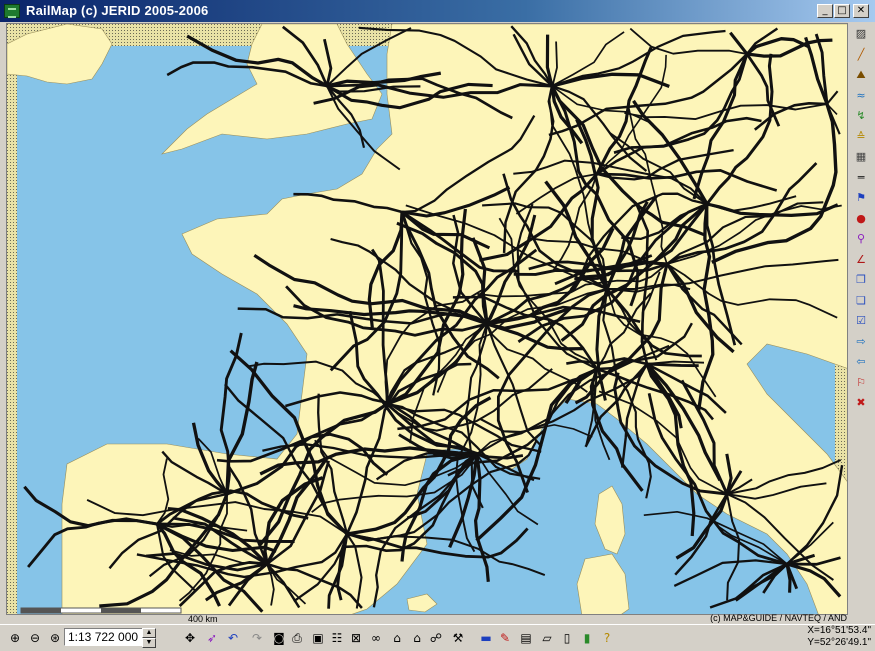 This screenshot has height=651, width=875. What do you see at coordinates (190, 638) in the screenshot?
I see `pan-icon: ✥` at bounding box center [190, 638].